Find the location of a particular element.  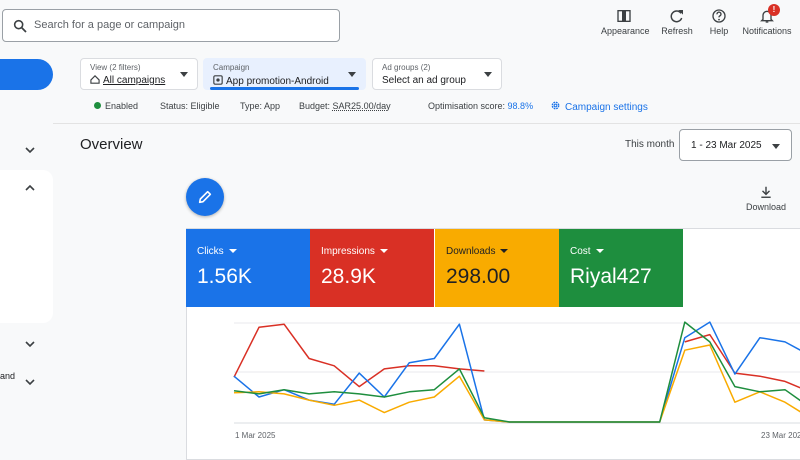

campaign-filter: Campaign App promotion-Android is located at coordinates (284, 74).